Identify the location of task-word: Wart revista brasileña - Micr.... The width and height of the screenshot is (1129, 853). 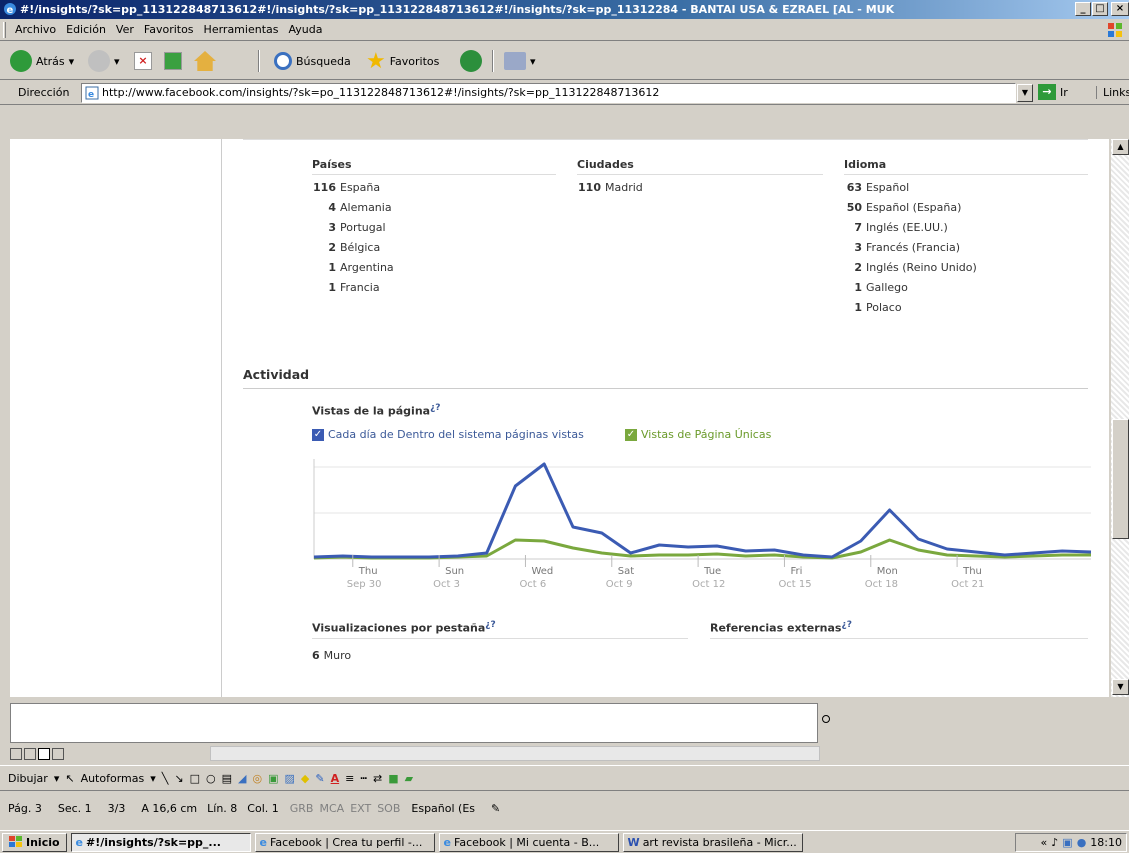
(712, 842).